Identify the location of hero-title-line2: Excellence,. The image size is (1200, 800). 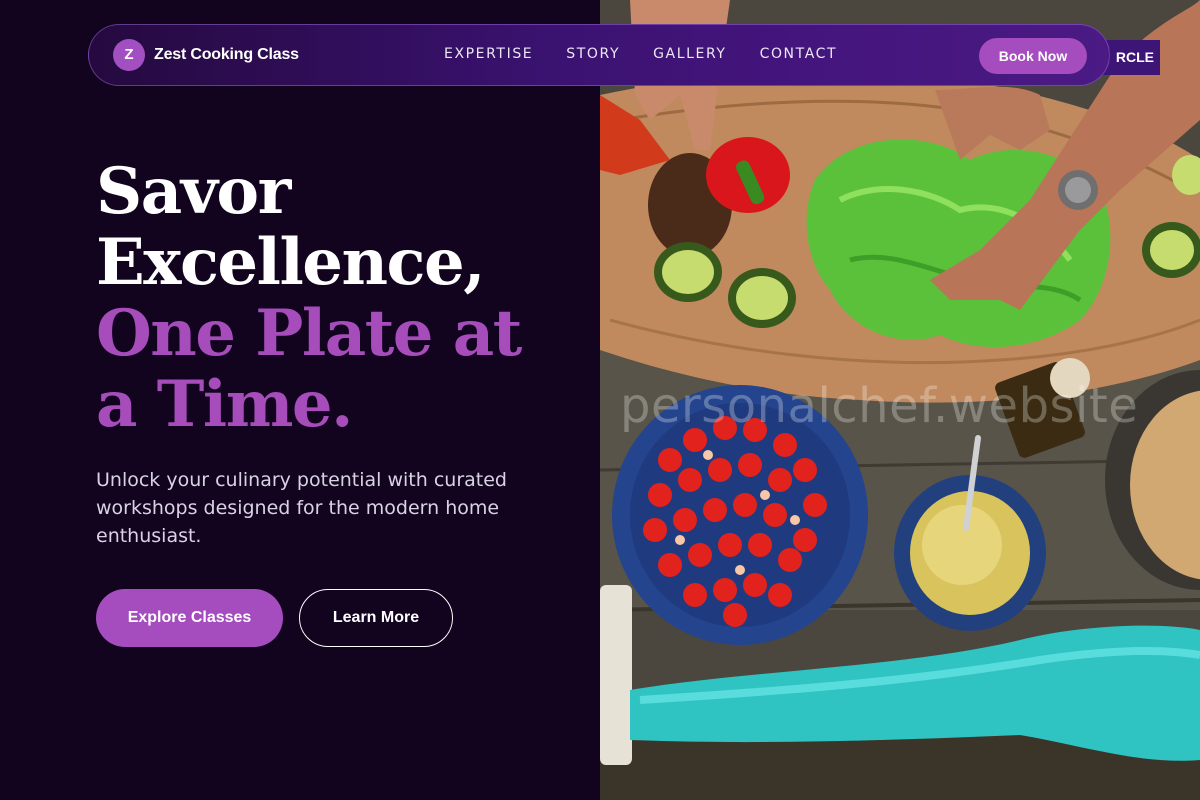
(290, 262).